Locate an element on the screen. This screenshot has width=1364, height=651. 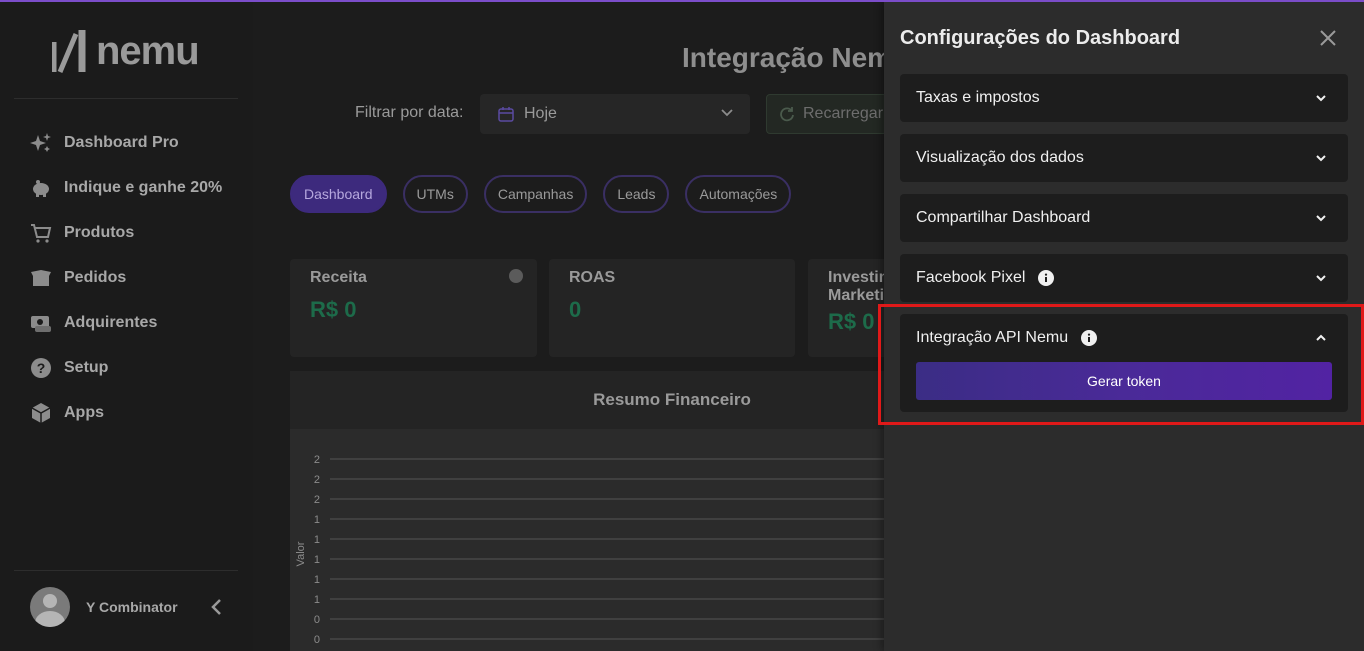
help-icon: ? is located at coordinates (41, 368).